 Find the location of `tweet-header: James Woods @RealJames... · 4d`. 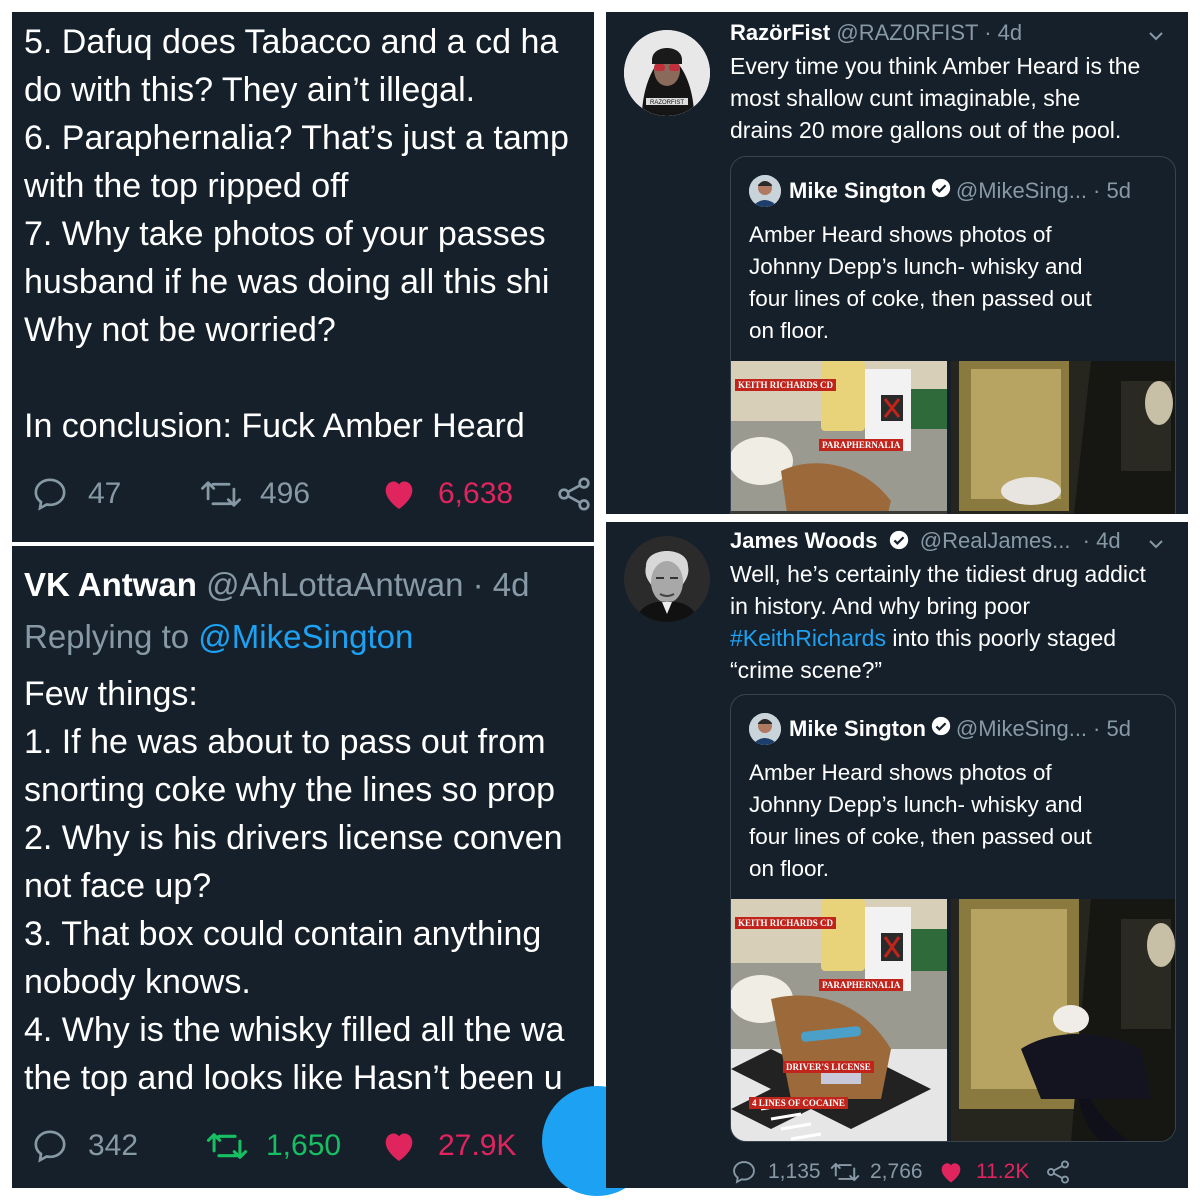

tweet-header: James Woods @RealJames... · 4d is located at coordinates (925, 542).